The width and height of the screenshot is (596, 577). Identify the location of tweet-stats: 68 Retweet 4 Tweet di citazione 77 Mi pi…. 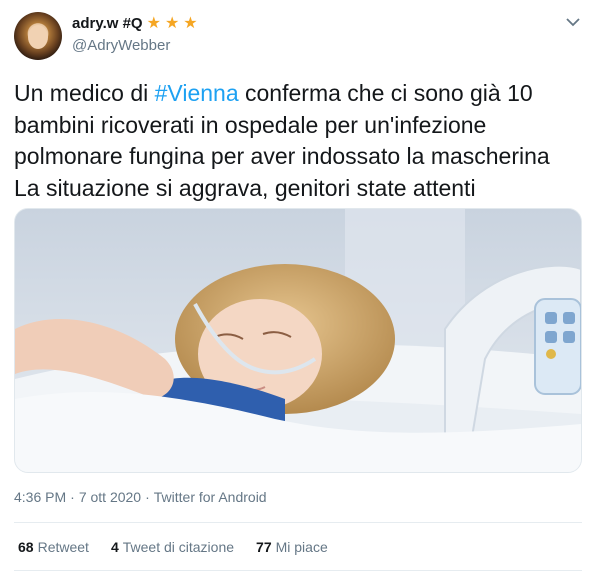
(173, 547).